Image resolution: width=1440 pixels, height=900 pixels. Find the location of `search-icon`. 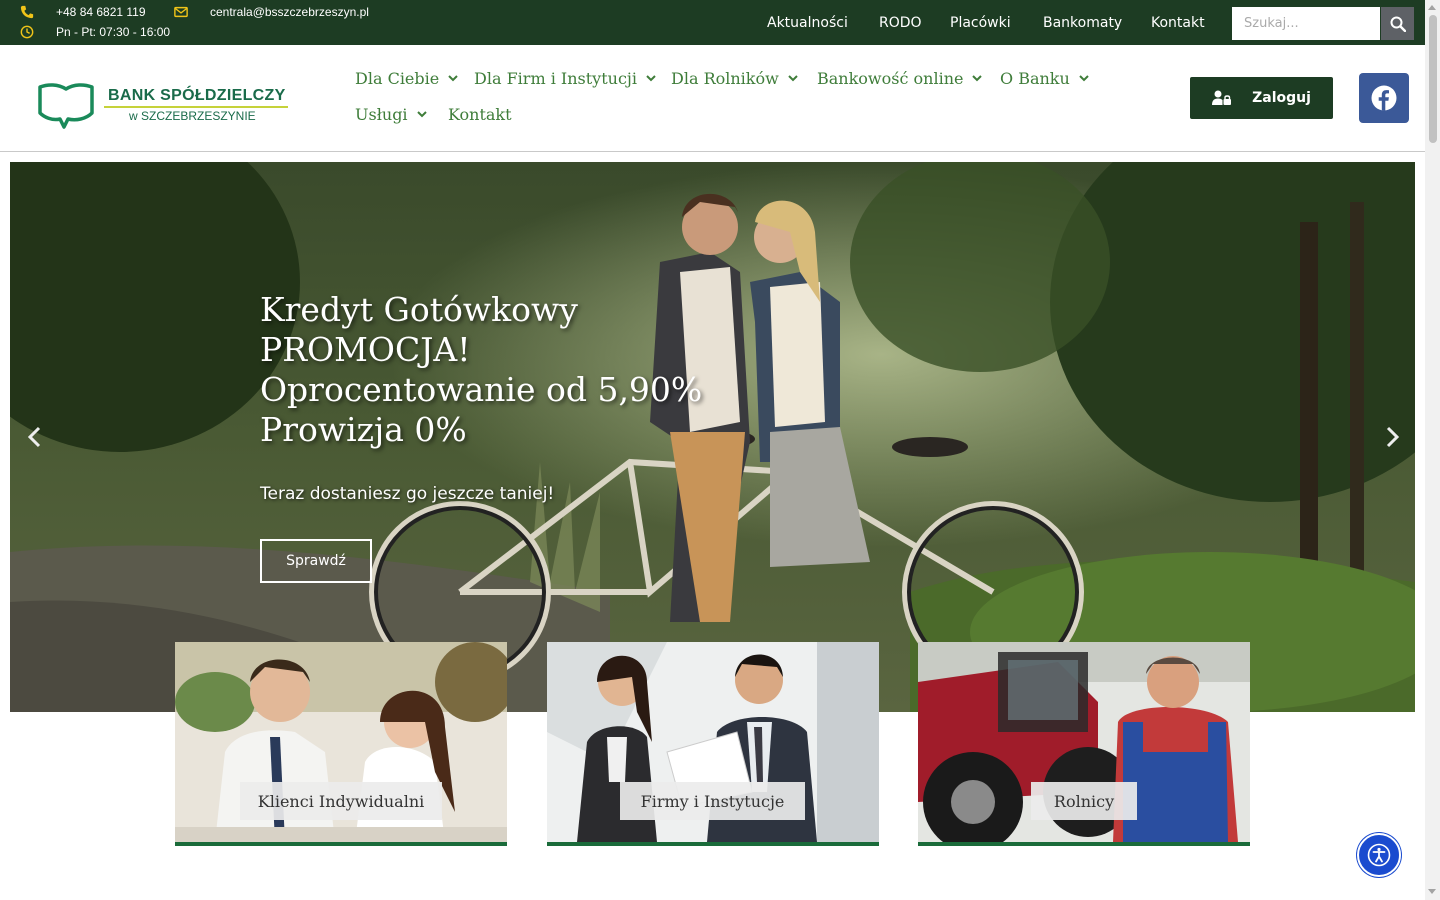

search-icon is located at coordinates (1398, 24).